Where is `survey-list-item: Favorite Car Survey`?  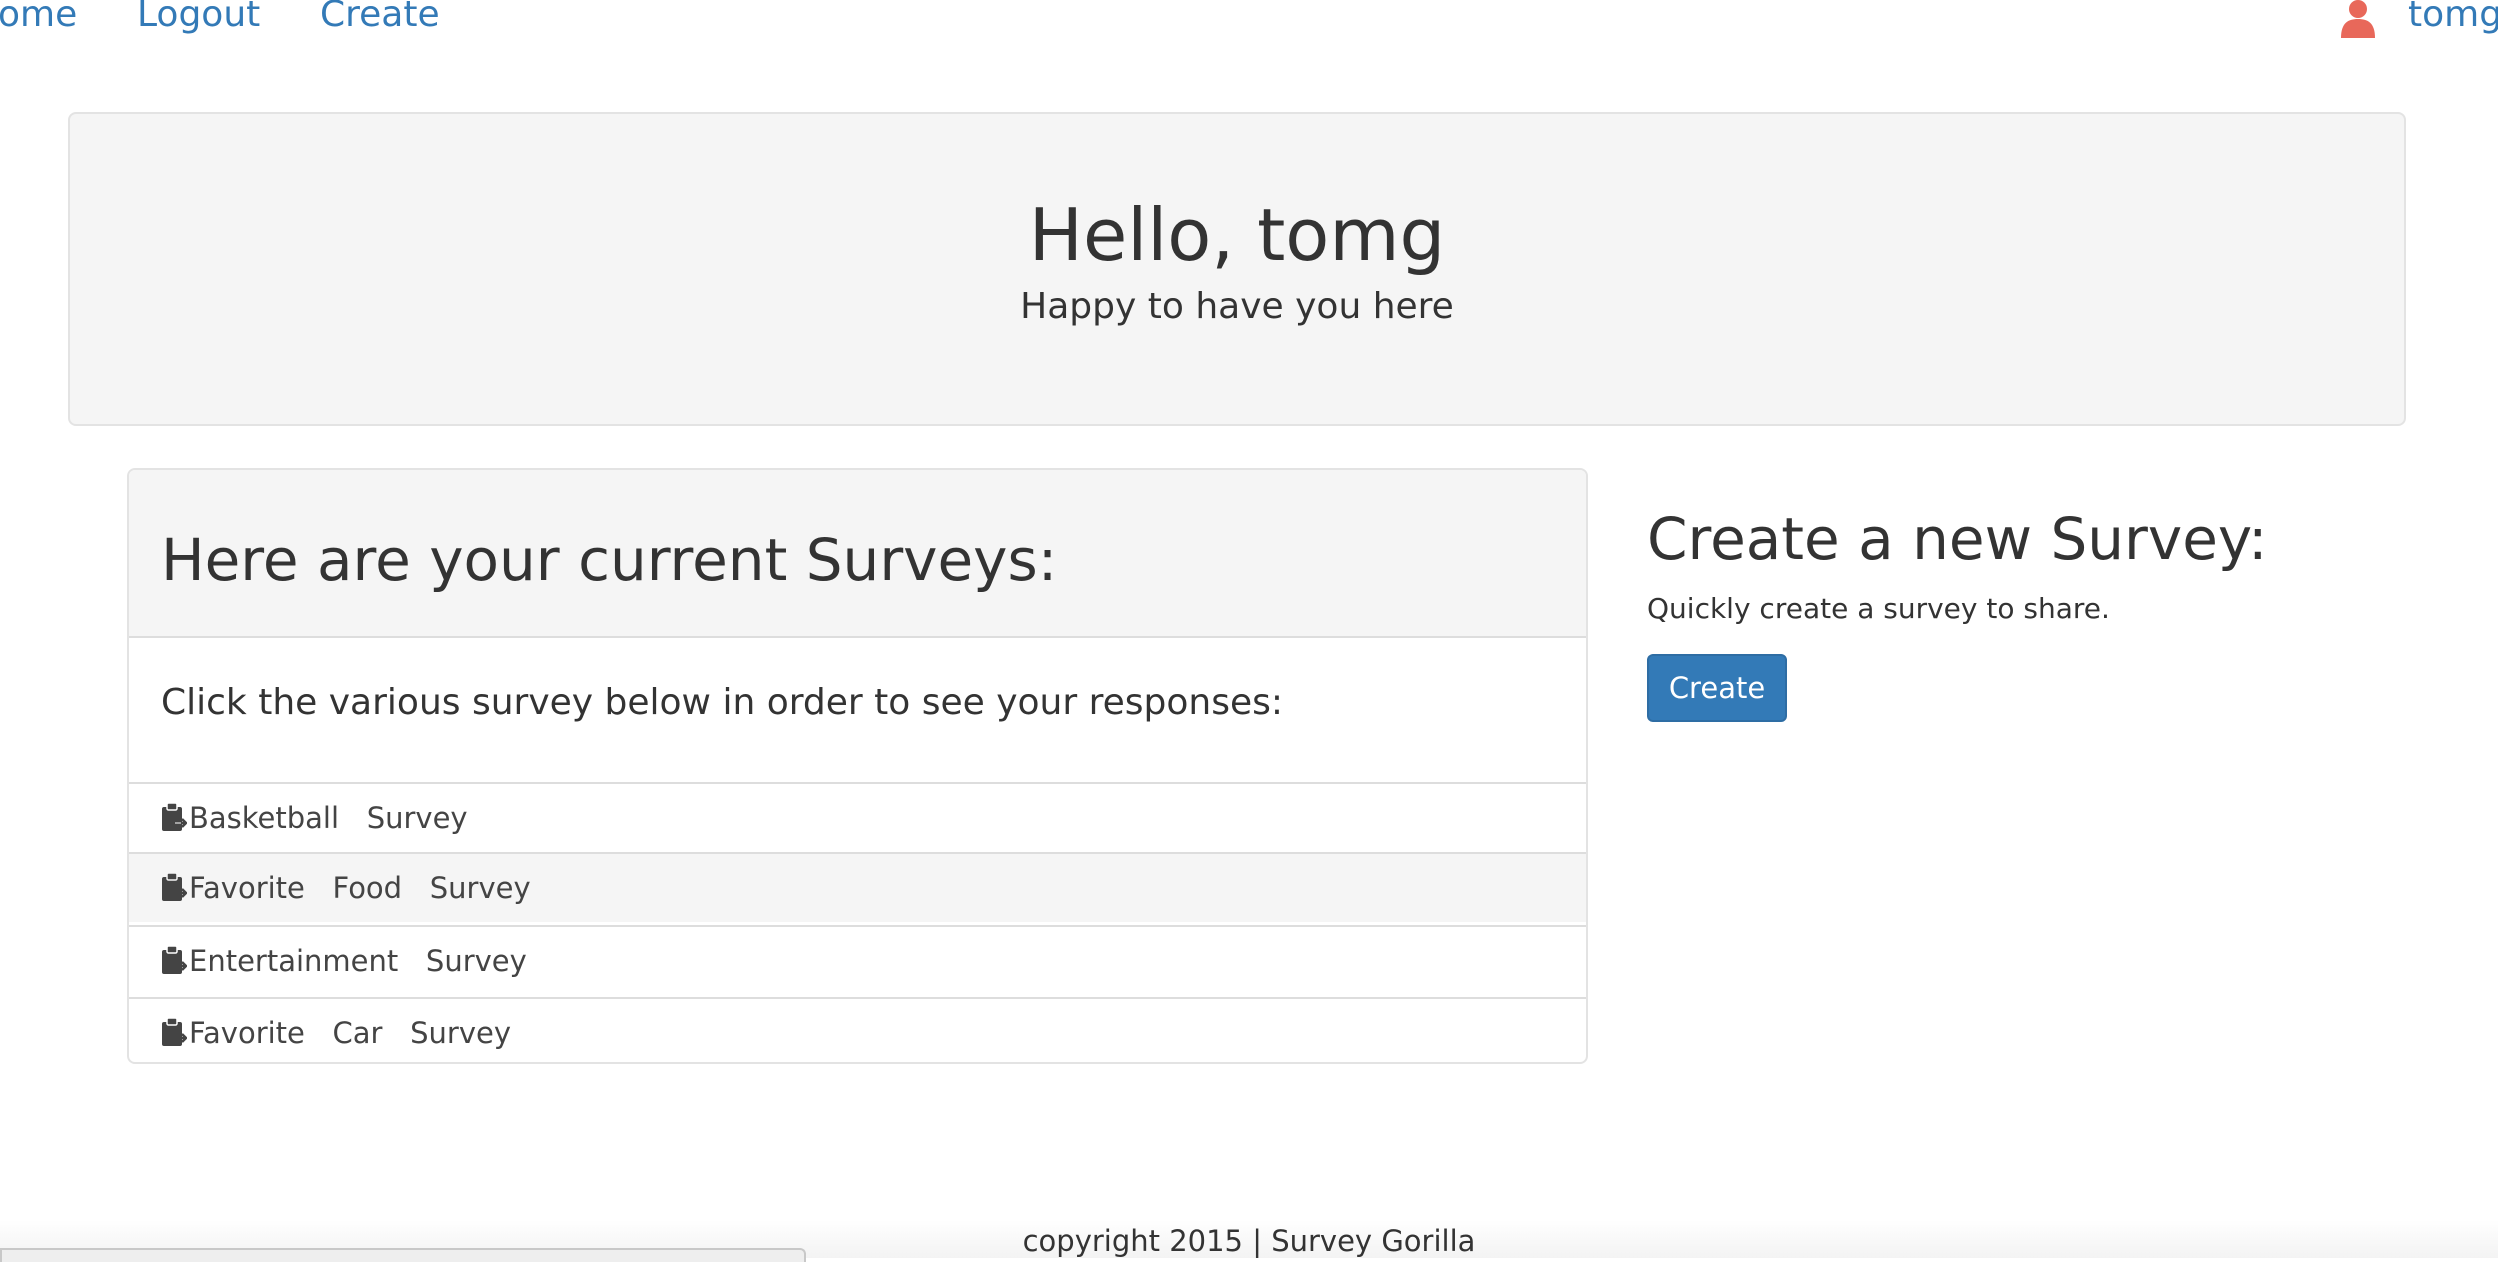 survey-list-item: Favorite Car Survey is located at coordinates (857, 1029).